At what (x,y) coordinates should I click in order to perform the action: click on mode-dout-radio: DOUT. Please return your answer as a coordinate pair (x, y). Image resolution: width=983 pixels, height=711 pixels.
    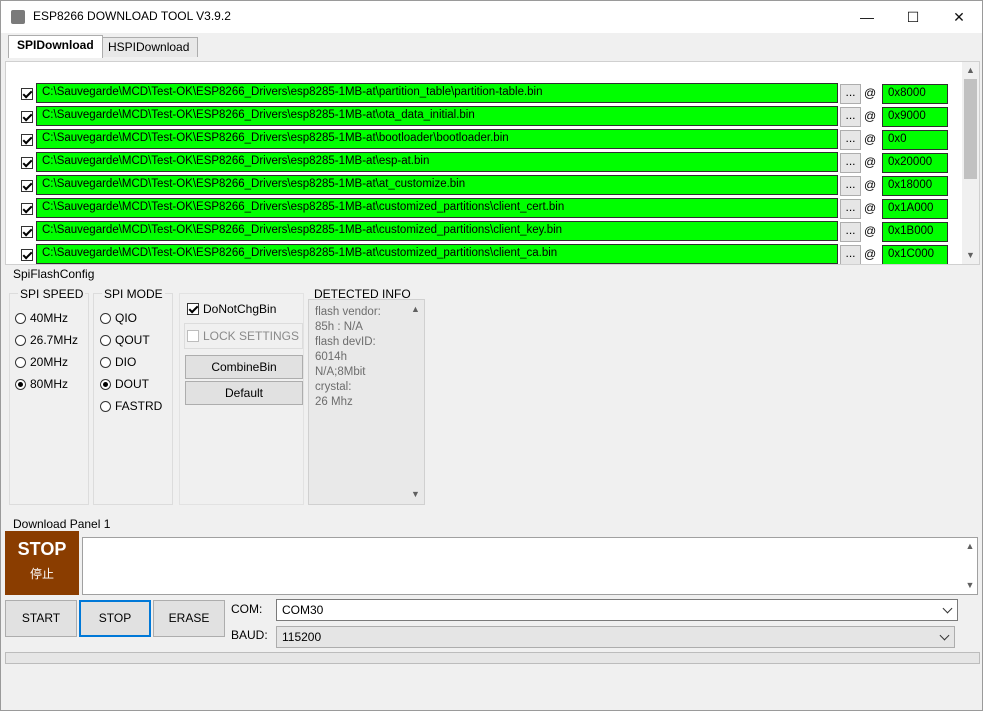
    Looking at the image, I should click on (124, 384).